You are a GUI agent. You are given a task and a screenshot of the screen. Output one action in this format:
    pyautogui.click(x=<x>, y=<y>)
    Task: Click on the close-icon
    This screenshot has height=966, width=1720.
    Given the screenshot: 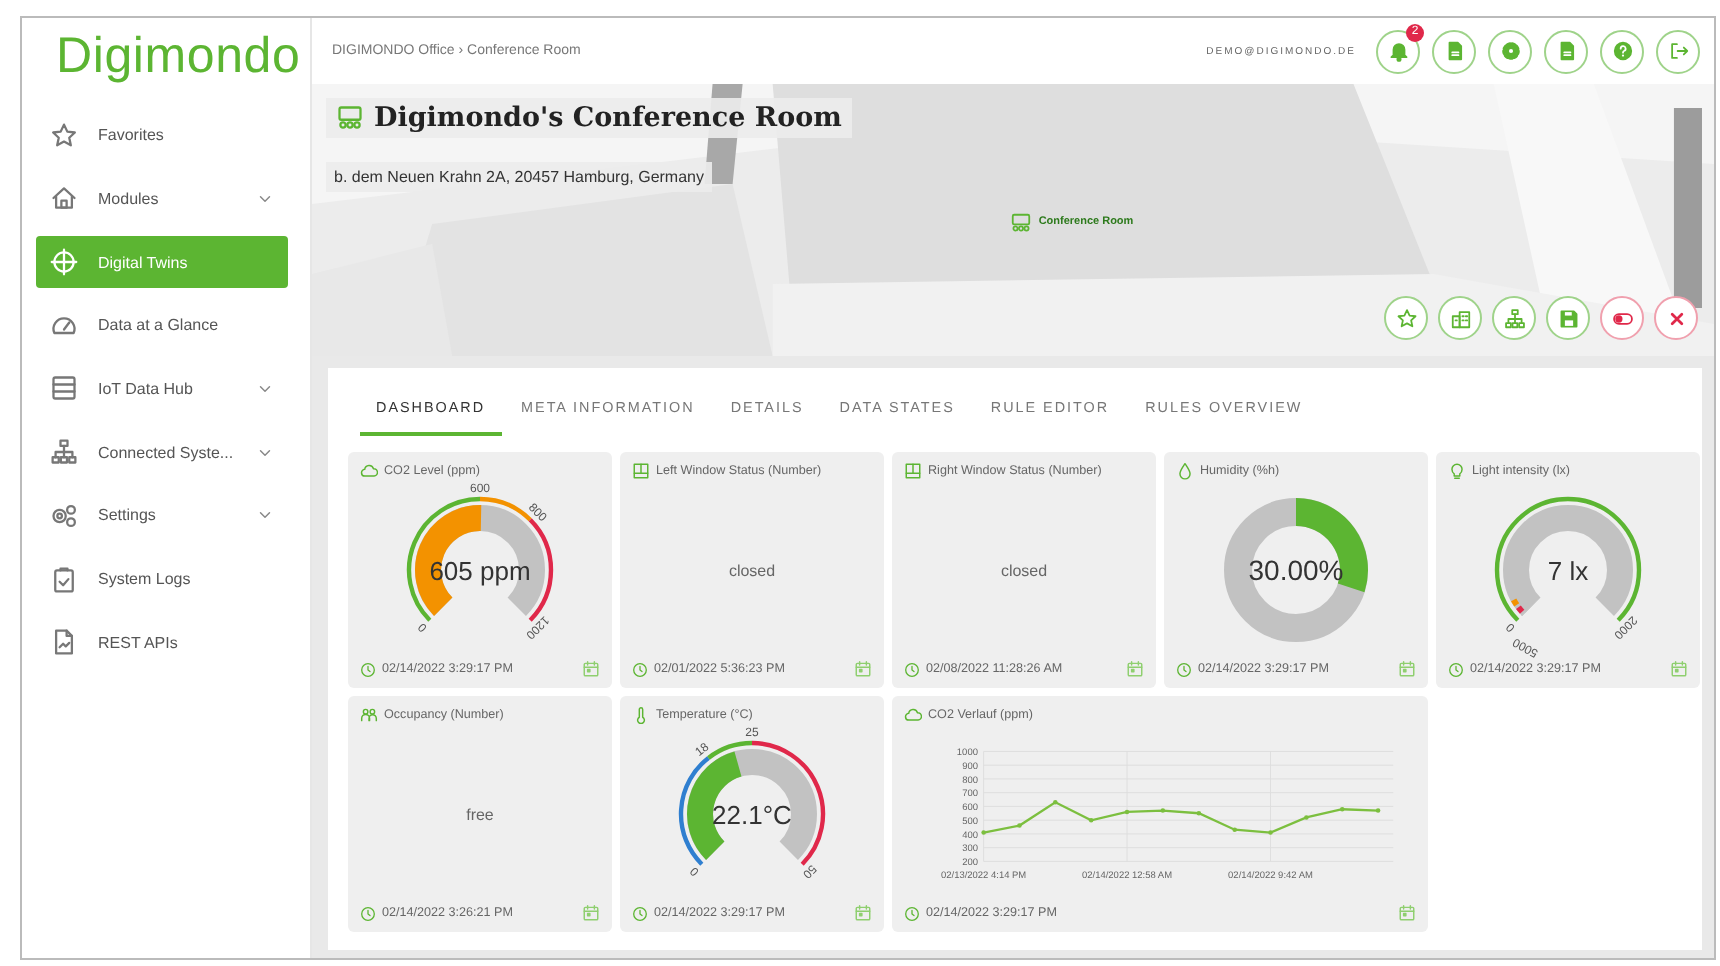 What is the action you would take?
    pyautogui.click(x=1676, y=318)
    